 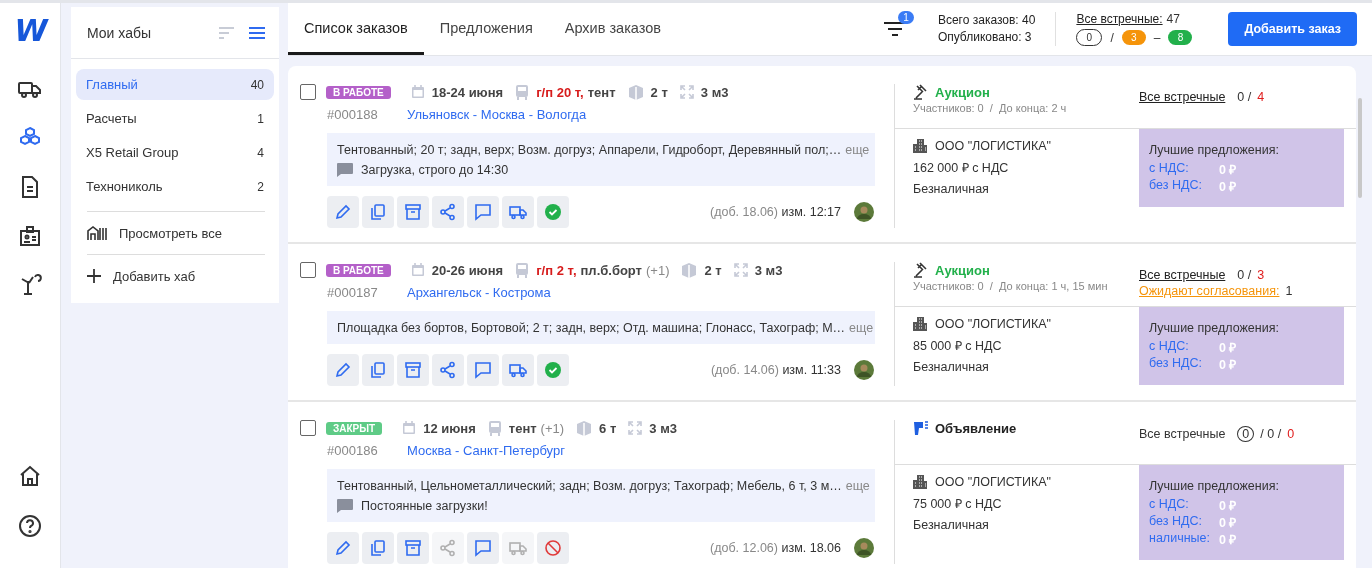 What do you see at coordinates (920, 482) in the screenshot?
I see `building-icon` at bounding box center [920, 482].